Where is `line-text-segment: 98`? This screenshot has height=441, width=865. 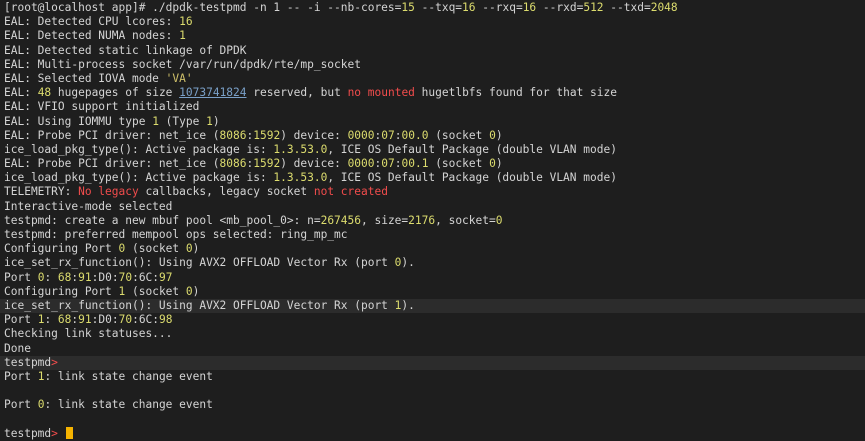 line-text-segment: 98 is located at coordinates (166, 320).